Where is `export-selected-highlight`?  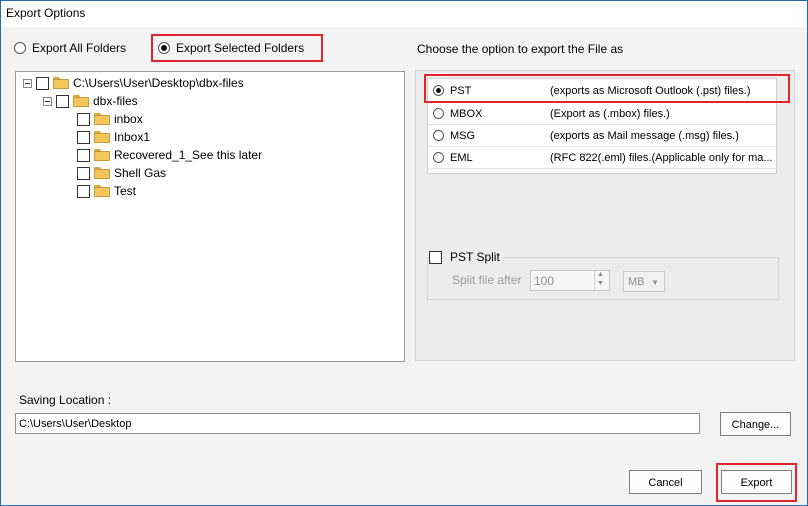
export-selected-highlight is located at coordinates (237, 48).